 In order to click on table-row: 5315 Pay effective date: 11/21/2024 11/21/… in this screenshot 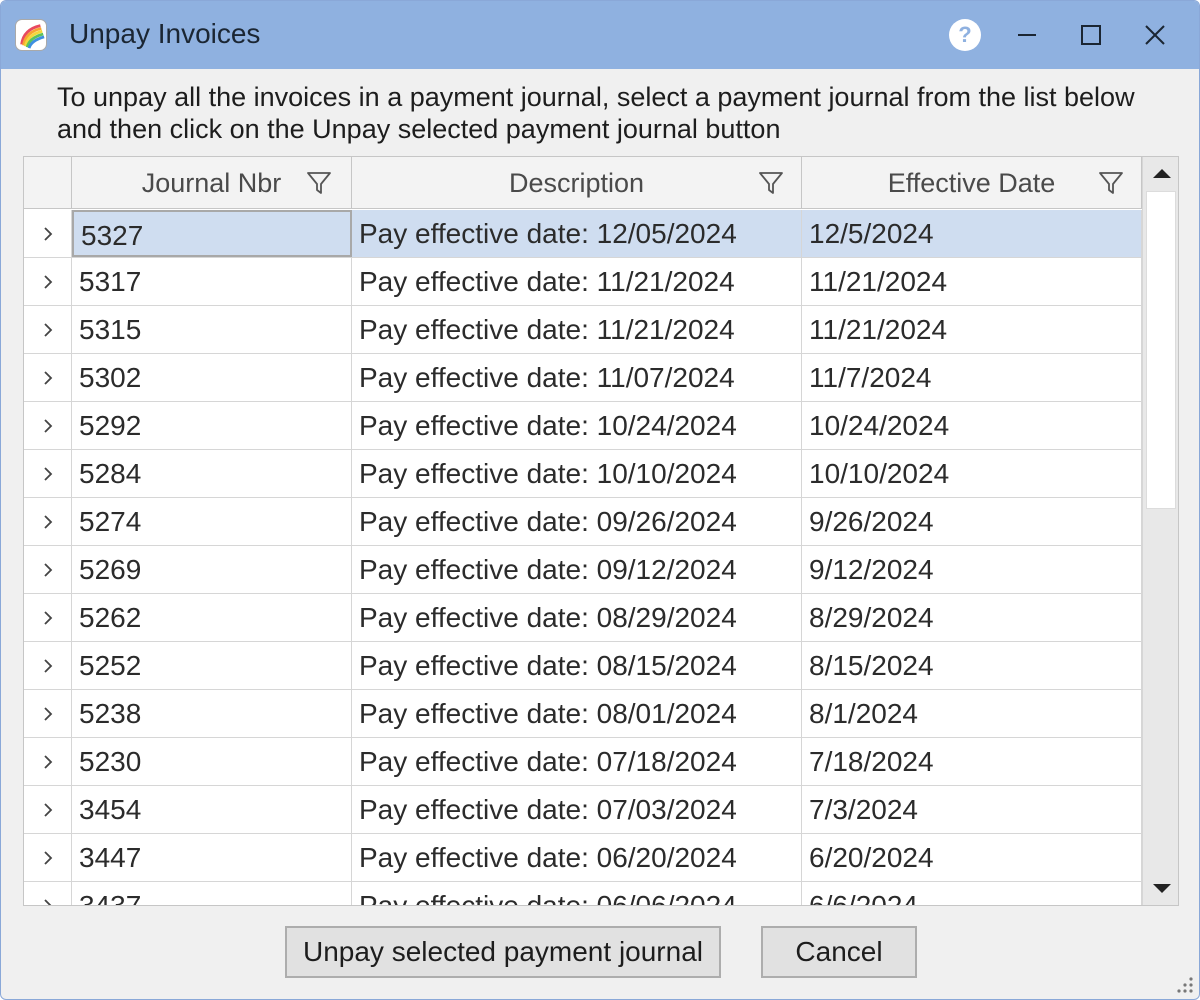, I will do `click(583, 330)`.